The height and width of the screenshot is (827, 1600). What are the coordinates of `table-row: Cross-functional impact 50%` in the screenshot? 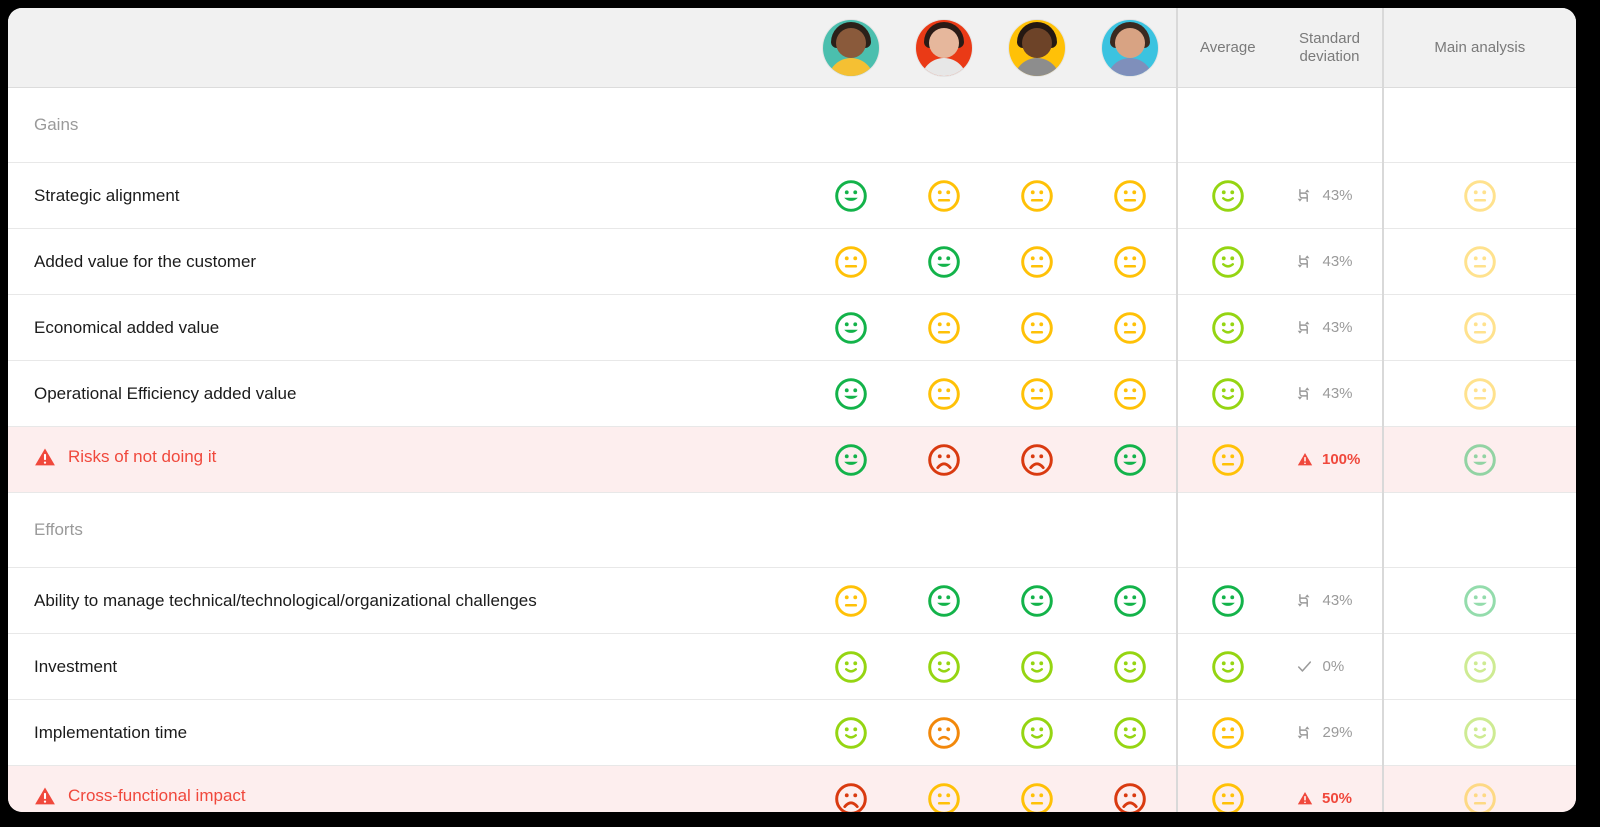 It's located at (792, 789).